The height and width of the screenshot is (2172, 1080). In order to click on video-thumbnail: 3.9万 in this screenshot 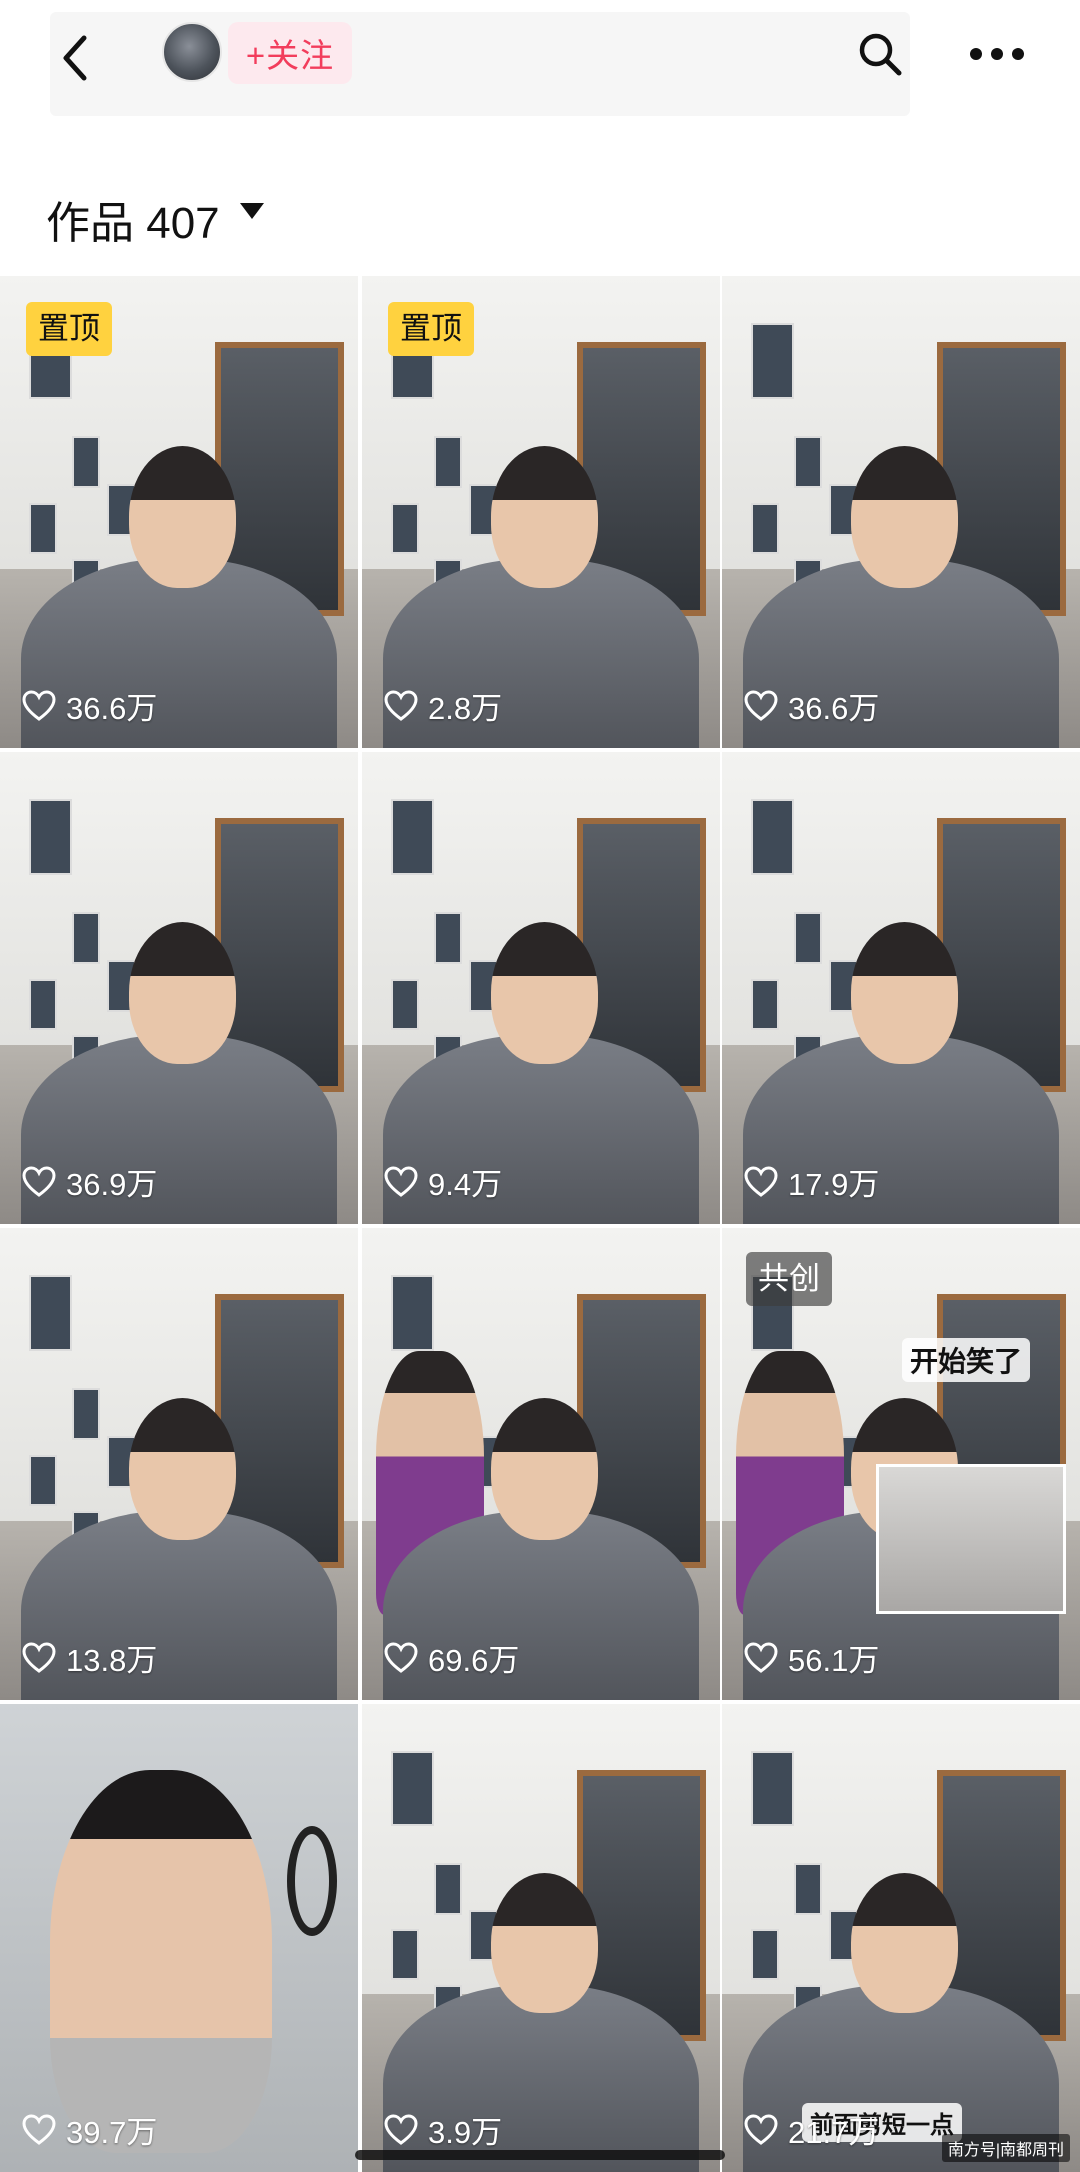, I will do `click(541, 1938)`.